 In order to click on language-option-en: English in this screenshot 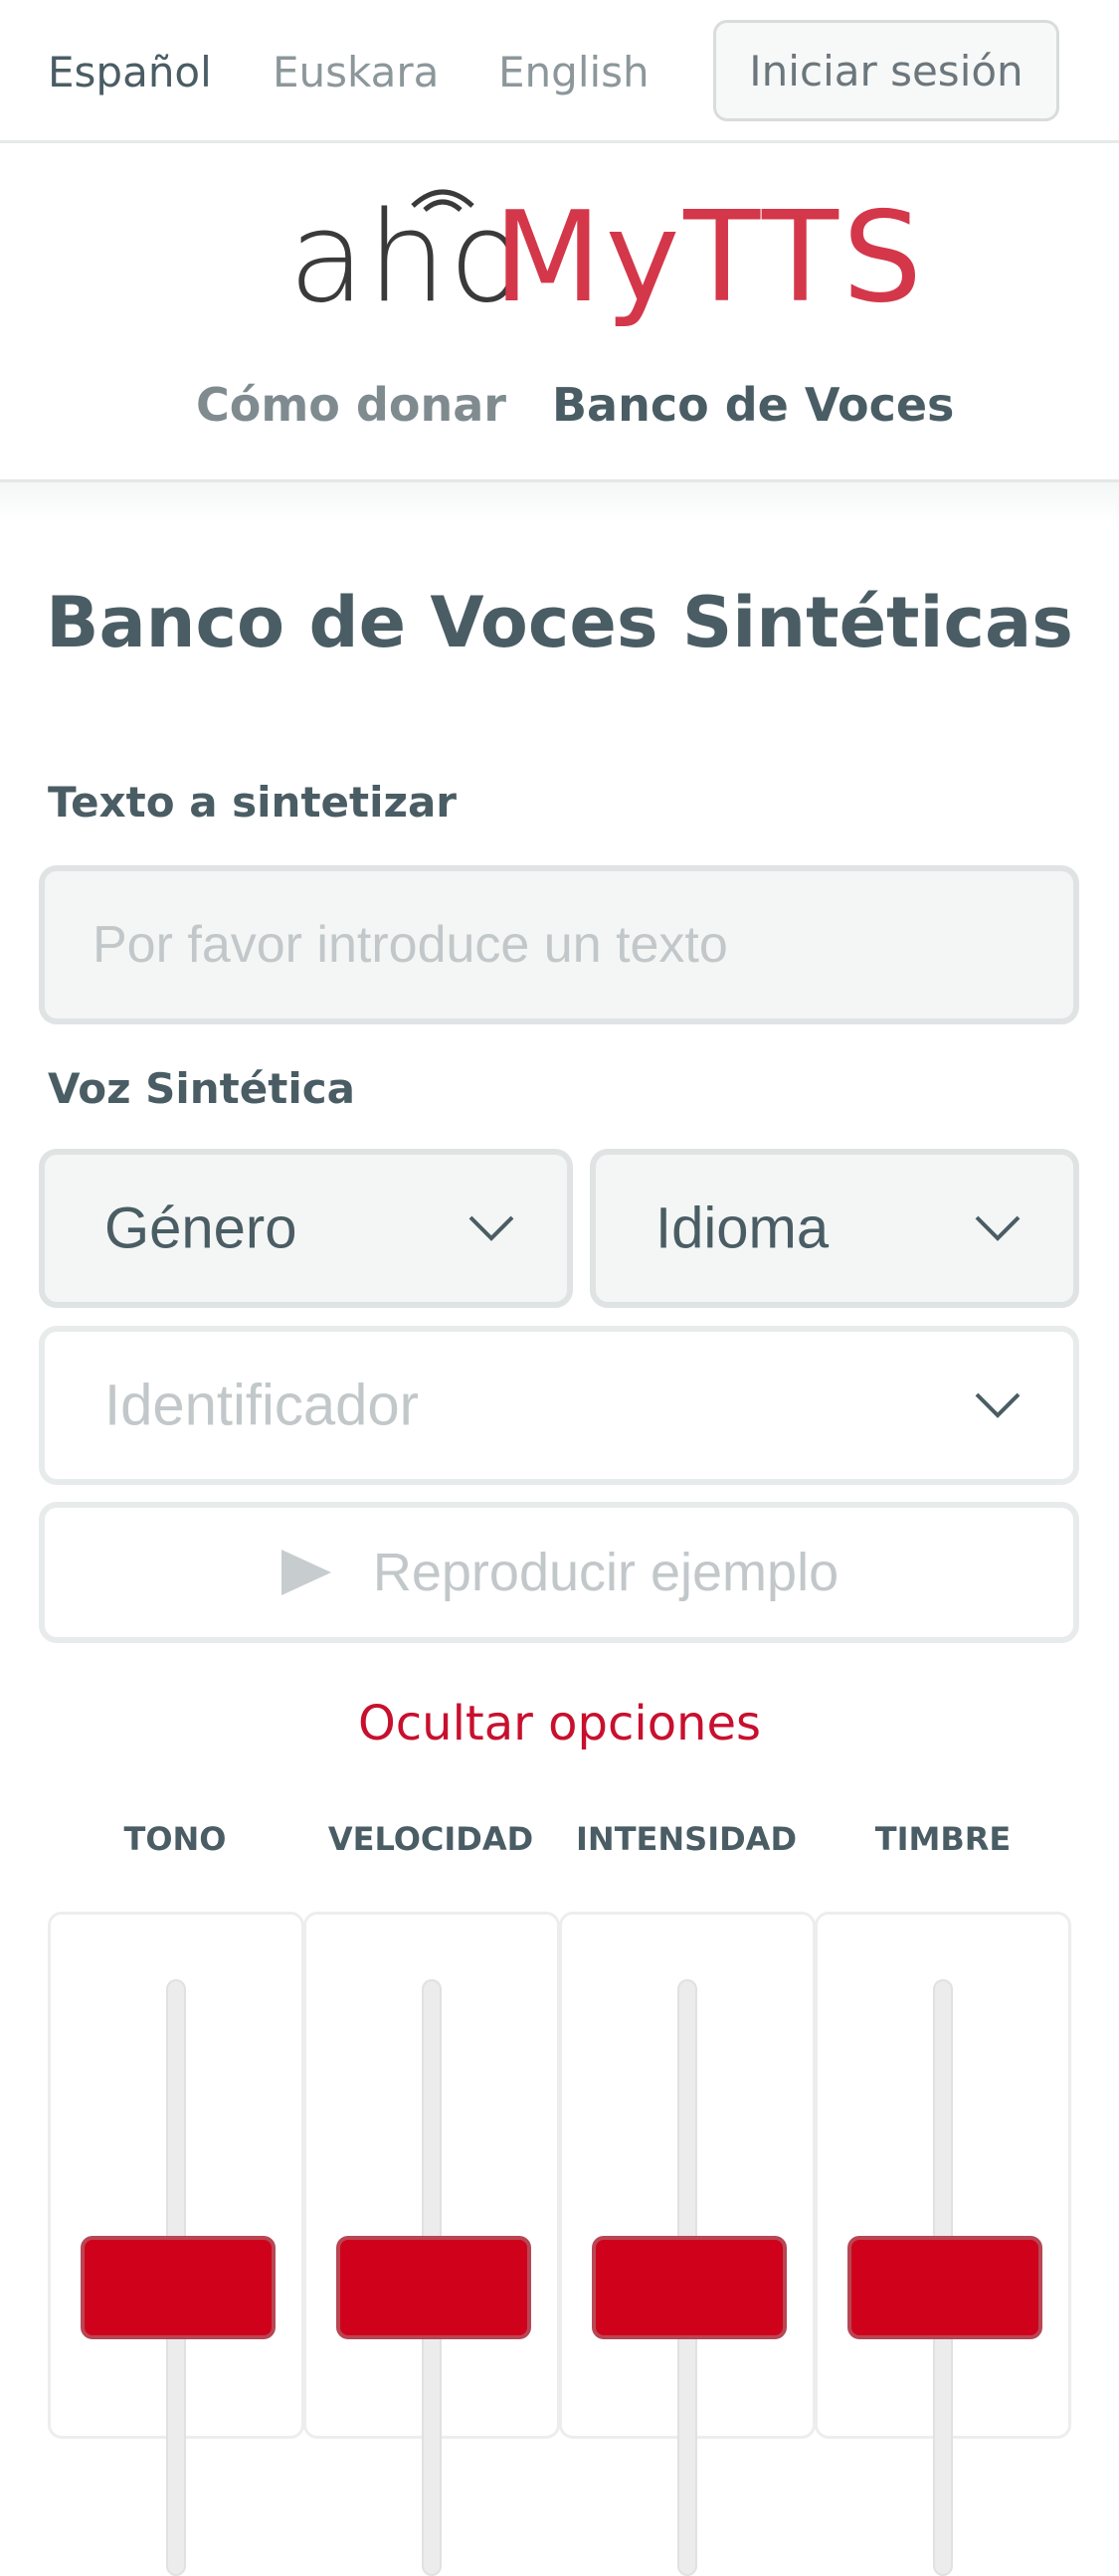, I will do `click(574, 72)`.